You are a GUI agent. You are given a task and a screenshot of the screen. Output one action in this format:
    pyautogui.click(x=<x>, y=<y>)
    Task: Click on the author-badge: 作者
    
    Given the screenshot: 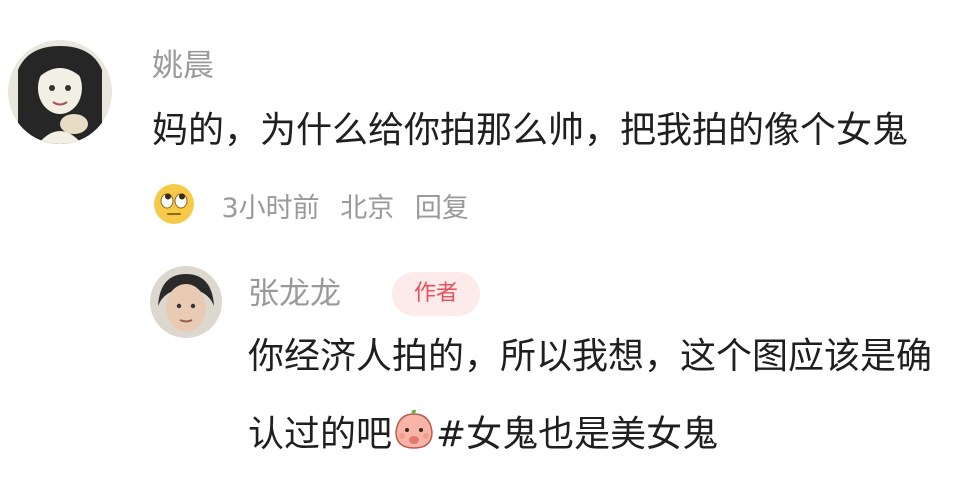 What is the action you would take?
    pyautogui.click(x=436, y=294)
    